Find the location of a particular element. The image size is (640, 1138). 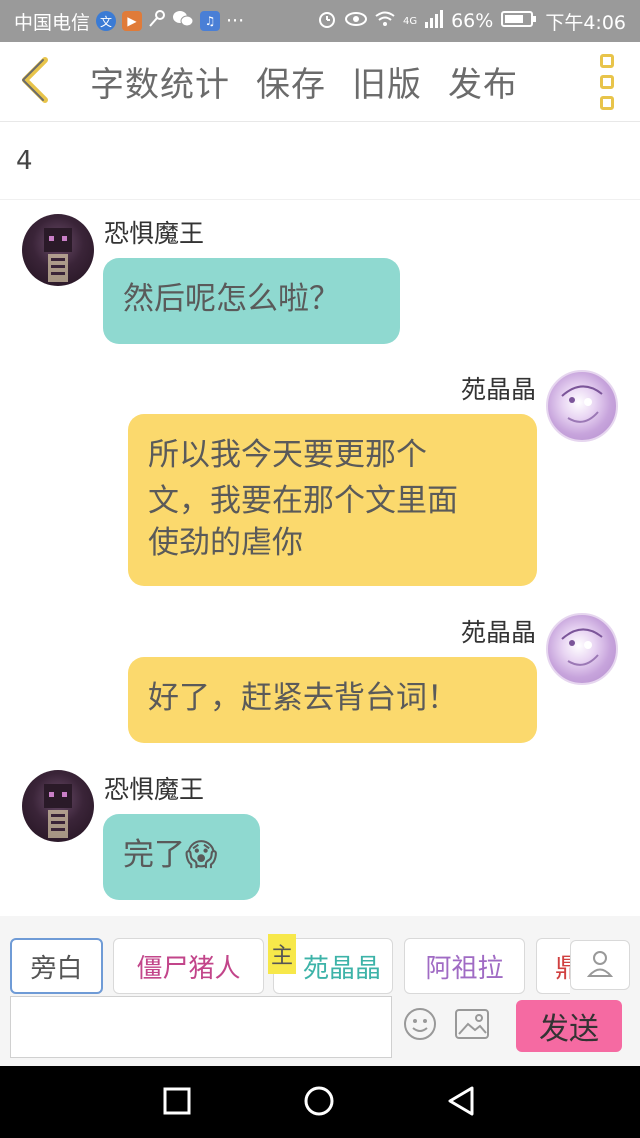

role-chip-narrator: 旁白 is located at coordinates (56, 966).